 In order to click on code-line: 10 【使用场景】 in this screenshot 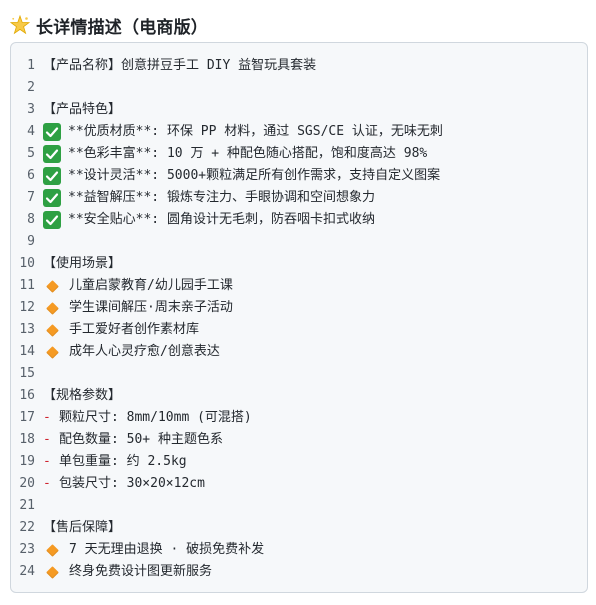, I will do `click(299, 264)`.